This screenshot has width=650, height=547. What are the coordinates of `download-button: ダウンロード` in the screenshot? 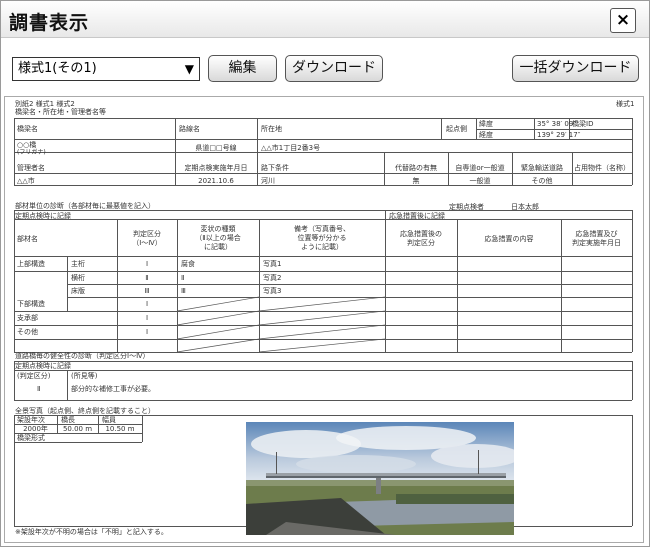 It's located at (334, 68).